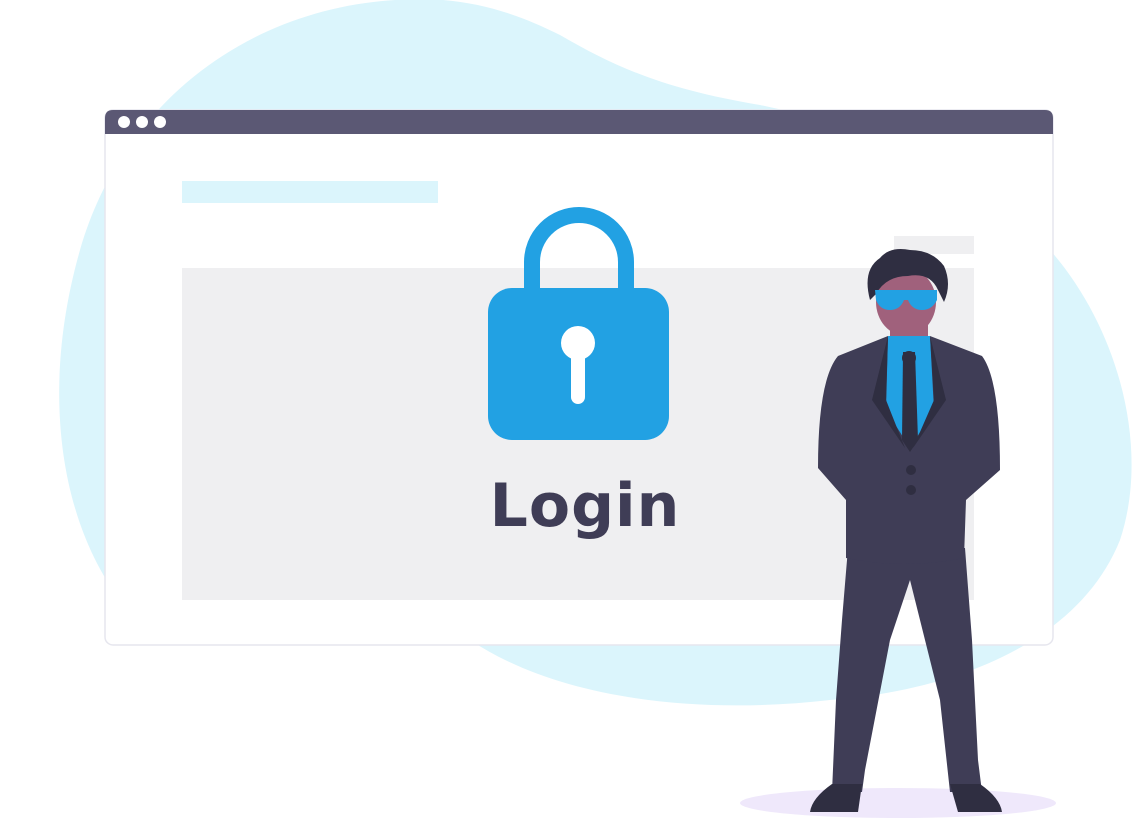 This screenshot has height=824, width=1146. Describe the element at coordinates (579, 122) in the screenshot. I see `browser-title-bar` at that location.